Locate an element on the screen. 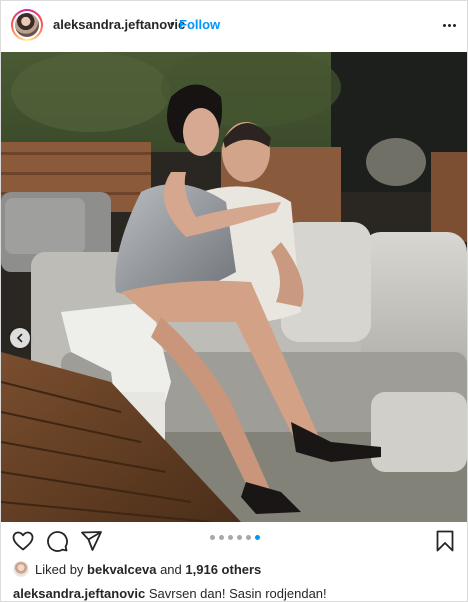 This screenshot has height=602, width=468. chevron-left-icon is located at coordinates (20, 338).